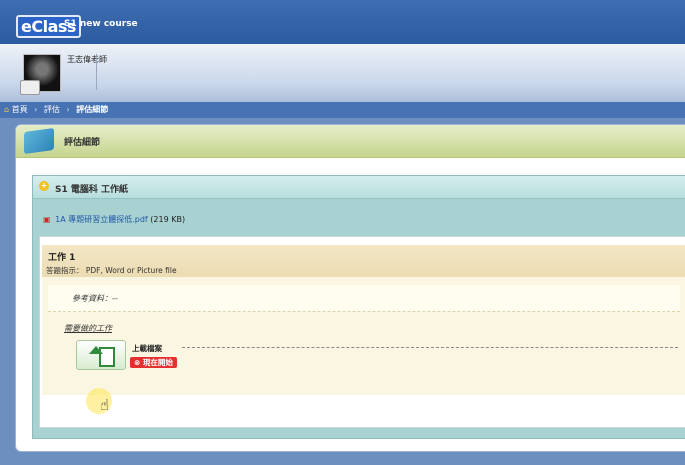  Describe the element at coordinates (168, 219) in the screenshot. I see `attachment-size: (219 KB)` at that location.